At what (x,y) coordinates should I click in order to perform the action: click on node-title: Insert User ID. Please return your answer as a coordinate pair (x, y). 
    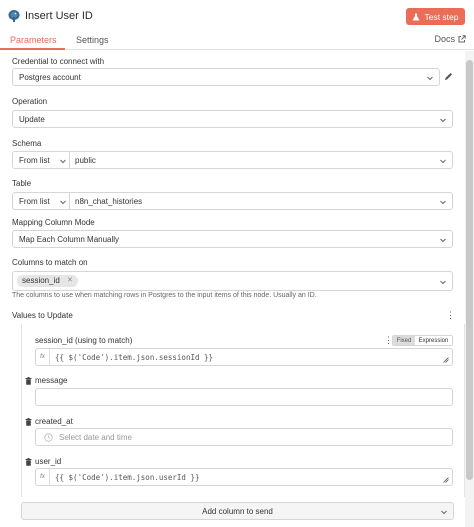
    Looking at the image, I should click on (59, 16).